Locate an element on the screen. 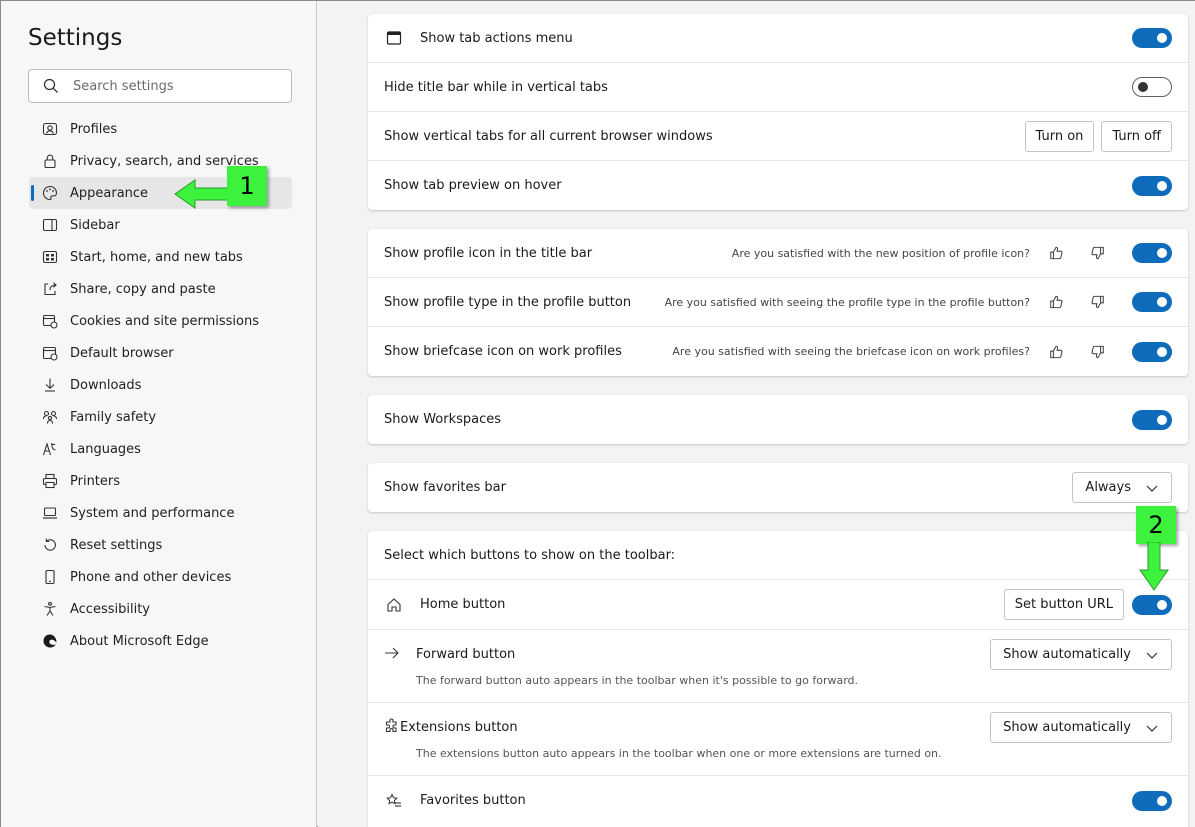  annotation-step-2: 2 is located at coordinates (1156, 525).